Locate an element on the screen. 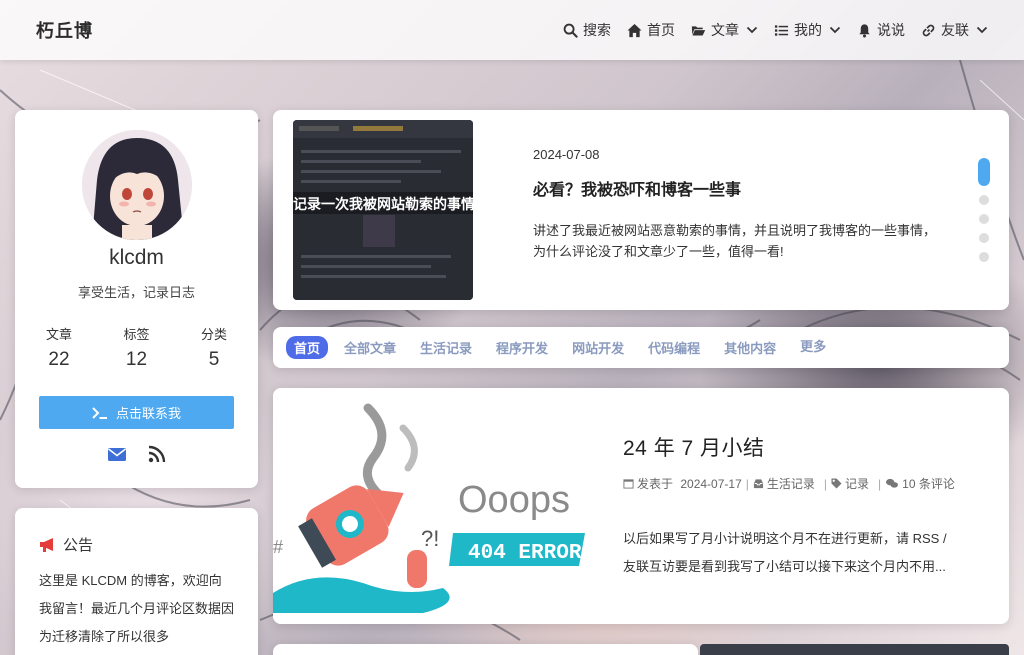 Image resolution: width=1024 pixels, height=655 pixels. bell-icon is located at coordinates (864, 30).